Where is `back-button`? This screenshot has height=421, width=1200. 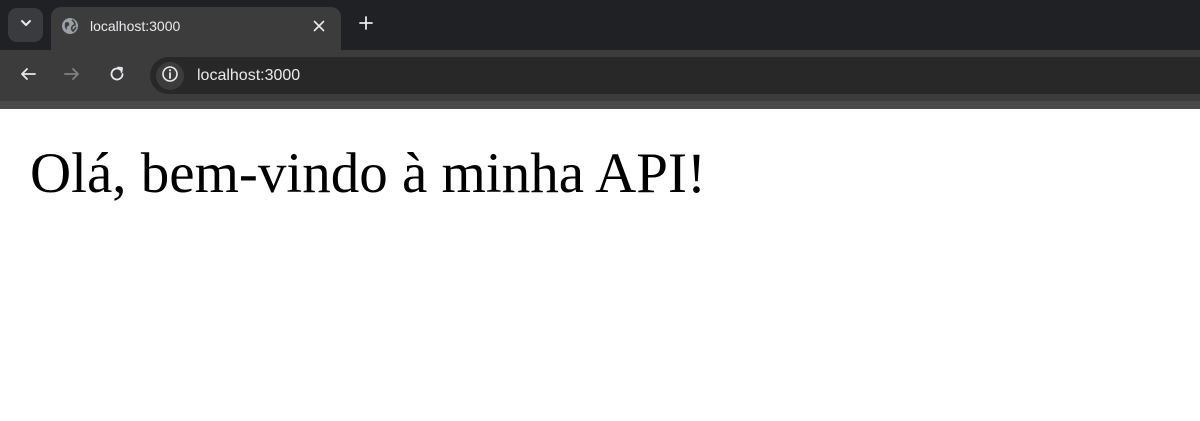
back-button is located at coordinates (28, 76).